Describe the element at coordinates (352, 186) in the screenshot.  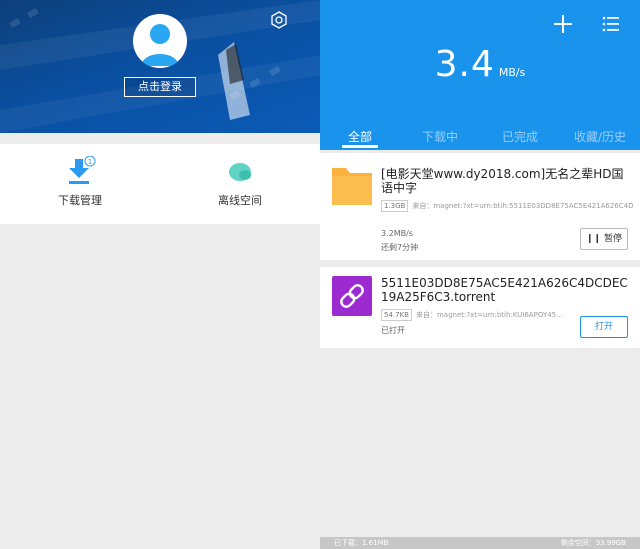
I see `folder-icon` at that location.